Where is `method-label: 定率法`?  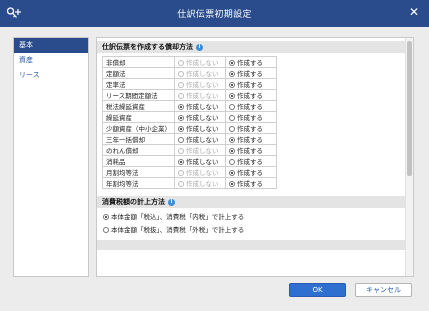 method-label: 定率法 is located at coordinates (138, 84).